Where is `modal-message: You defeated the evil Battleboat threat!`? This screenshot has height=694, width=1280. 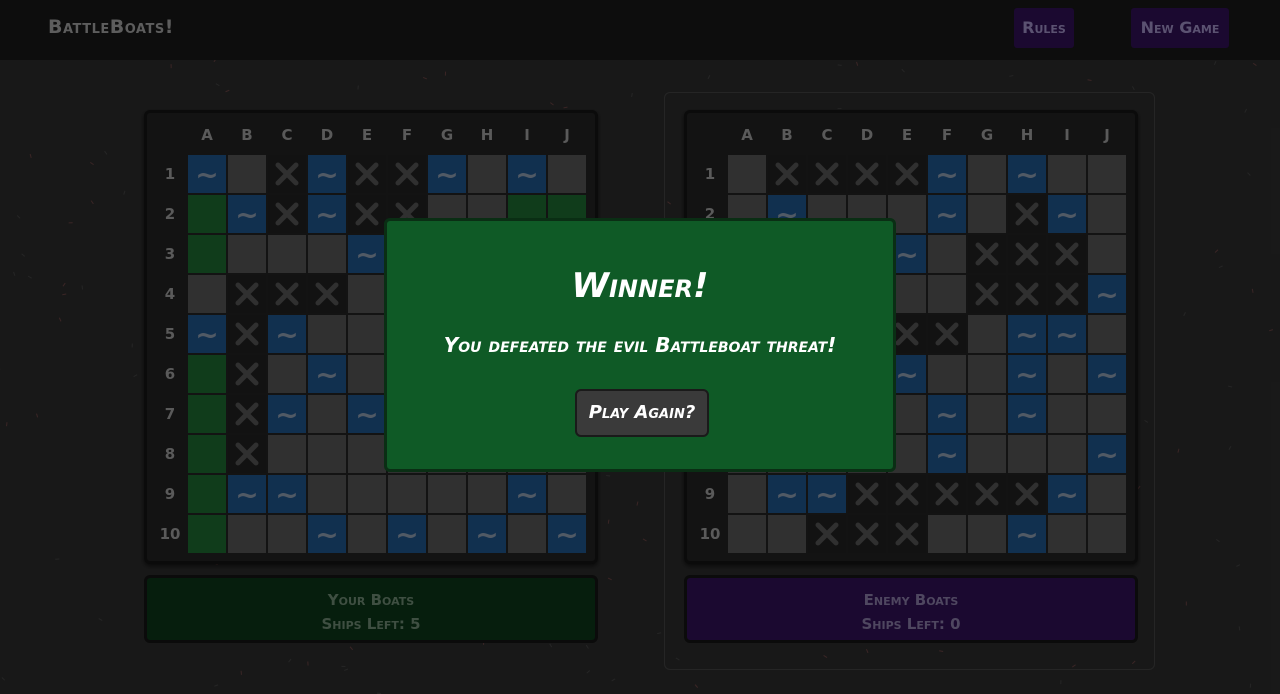
modal-message: You defeated the evil Battleboat threat! is located at coordinates (640, 345).